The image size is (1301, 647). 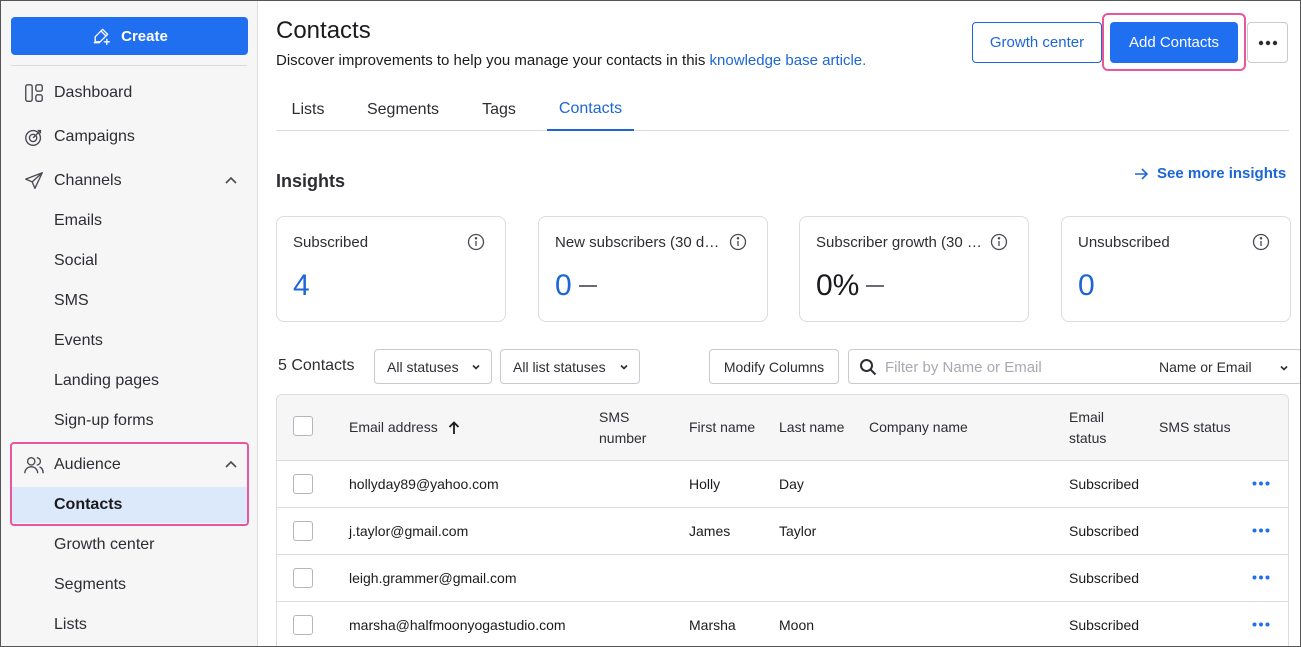 I want to click on cell-last-name: Taylor, so click(x=798, y=531).